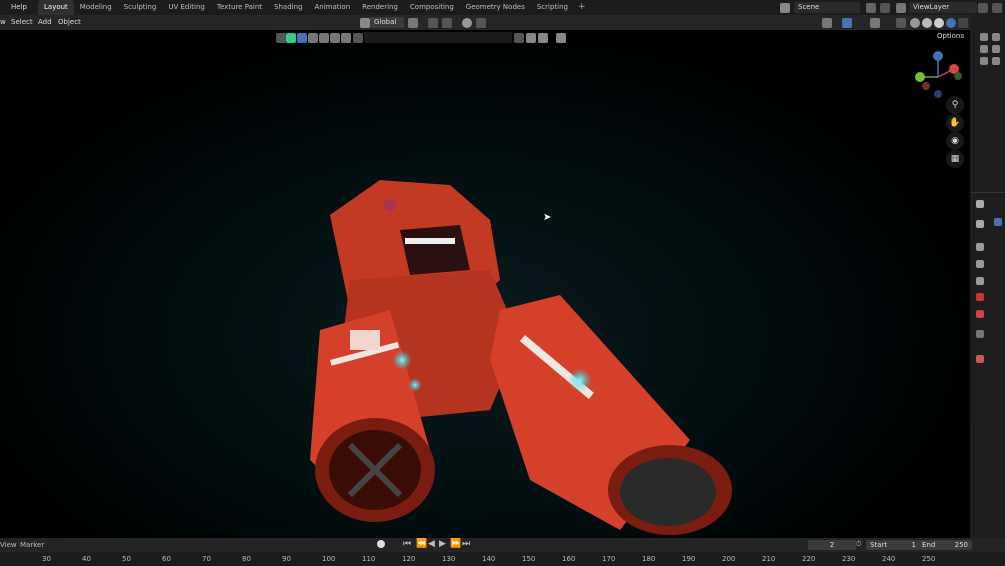 Image resolution: width=1005 pixels, height=566 pixels. I want to click on view-layer-icon, so click(901, 8).